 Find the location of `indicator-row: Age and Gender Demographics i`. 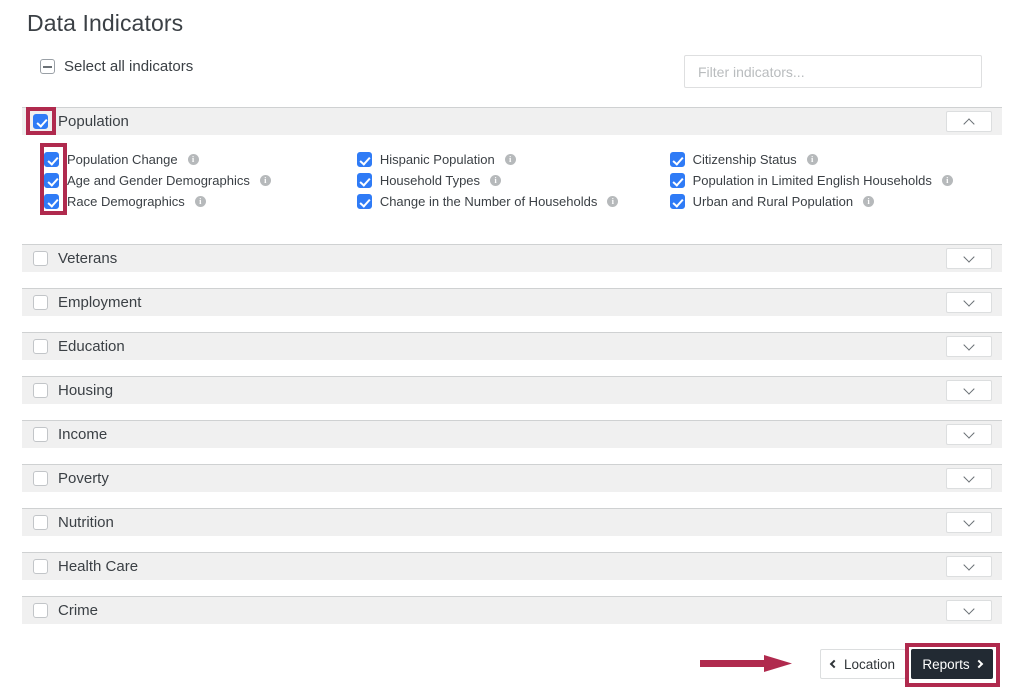

indicator-row: Age and Gender Demographics i is located at coordinates (200, 180).